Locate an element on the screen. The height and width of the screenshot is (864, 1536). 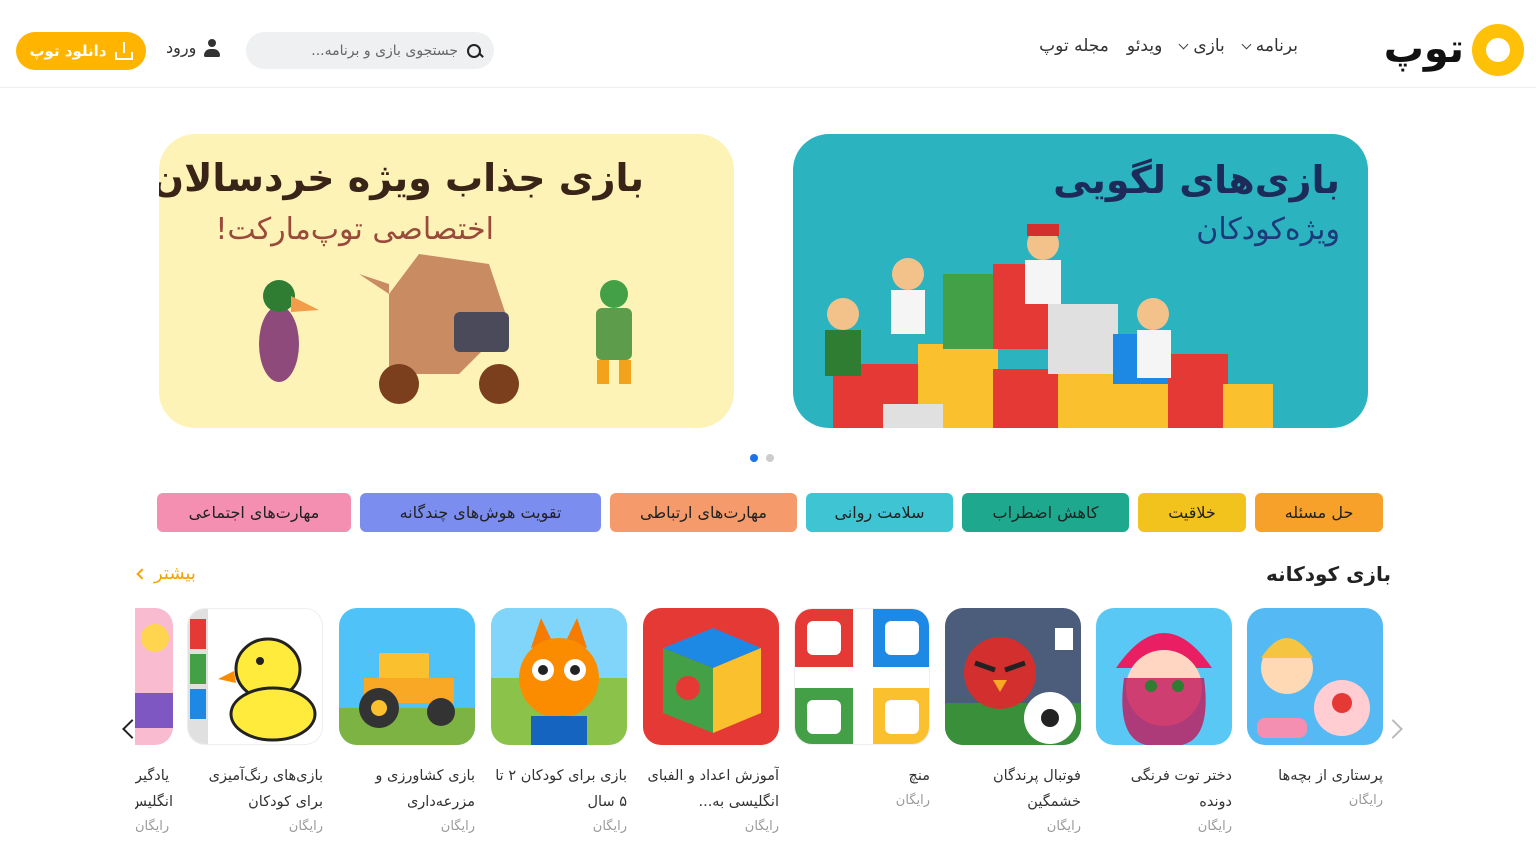
ludo-icon is located at coordinates (862, 676).